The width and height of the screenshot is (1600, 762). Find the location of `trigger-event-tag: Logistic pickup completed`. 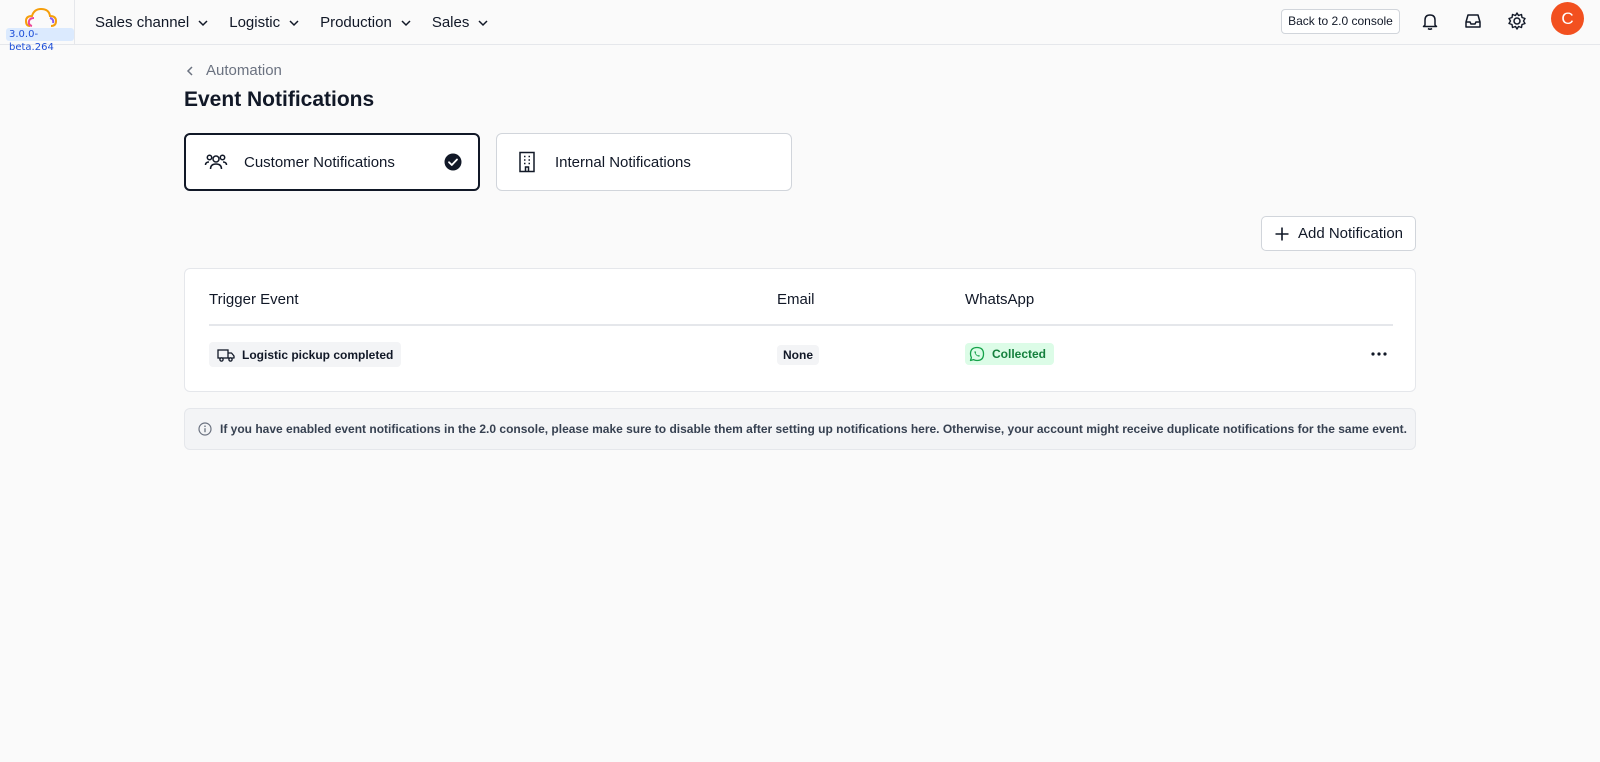

trigger-event-tag: Logistic pickup completed is located at coordinates (305, 354).